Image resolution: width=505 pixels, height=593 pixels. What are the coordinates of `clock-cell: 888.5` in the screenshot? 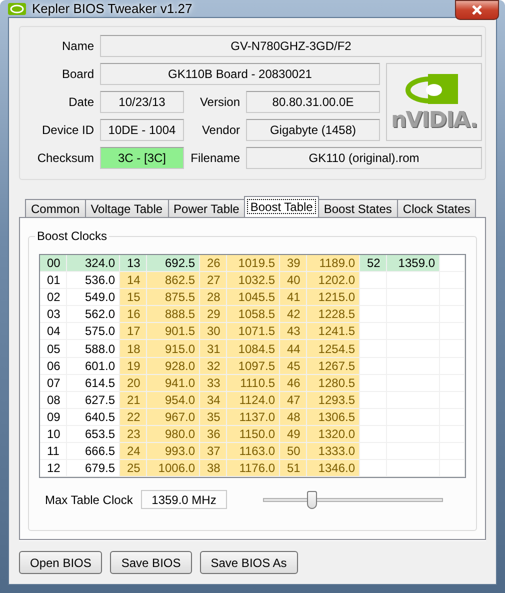 It's located at (173, 315).